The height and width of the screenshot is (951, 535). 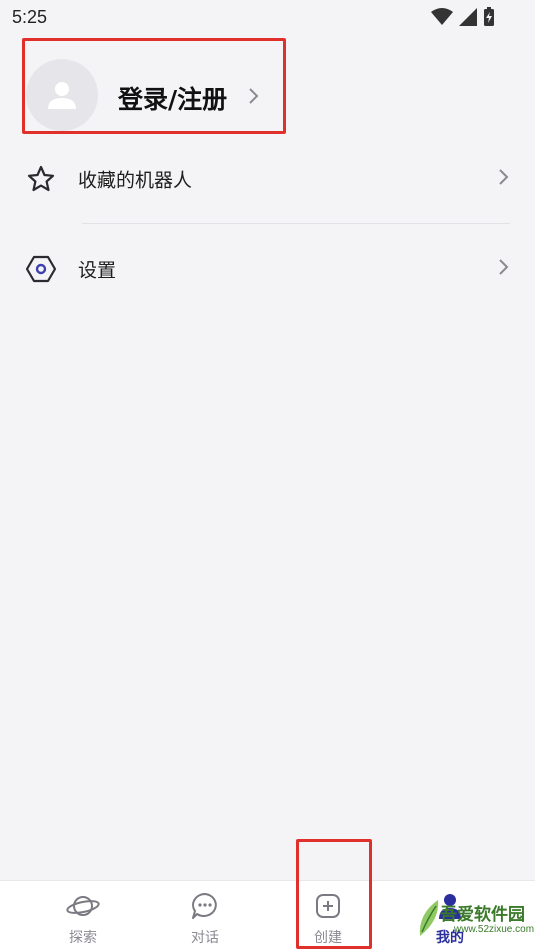 What do you see at coordinates (41, 269) in the screenshot?
I see `settings-hexagon-icon` at bounding box center [41, 269].